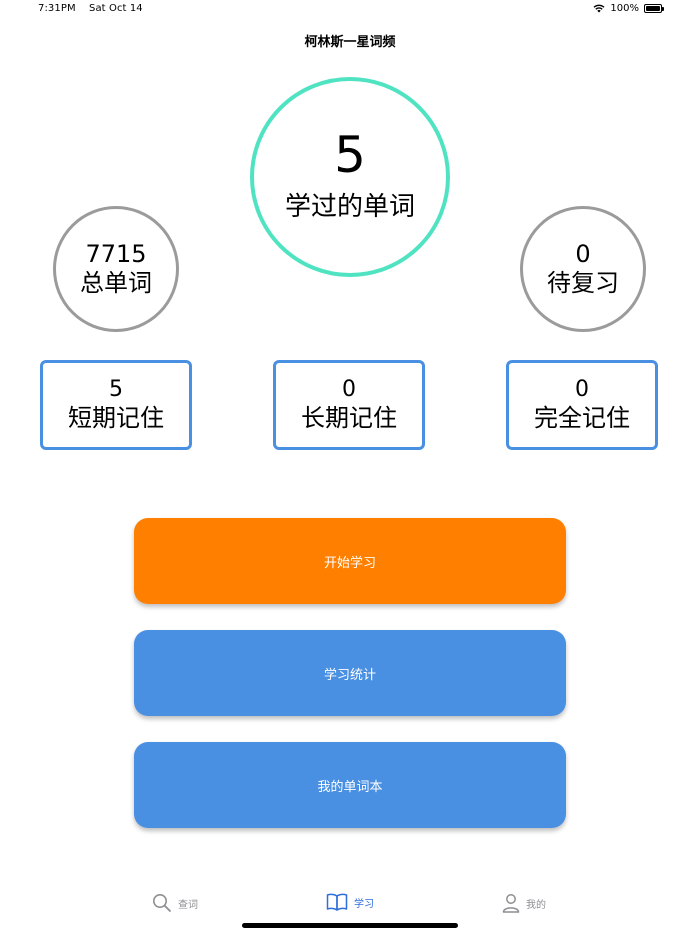 The height and width of the screenshot is (934, 700). I want to click on total-words-circle: 7715 总单词, so click(116, 269).